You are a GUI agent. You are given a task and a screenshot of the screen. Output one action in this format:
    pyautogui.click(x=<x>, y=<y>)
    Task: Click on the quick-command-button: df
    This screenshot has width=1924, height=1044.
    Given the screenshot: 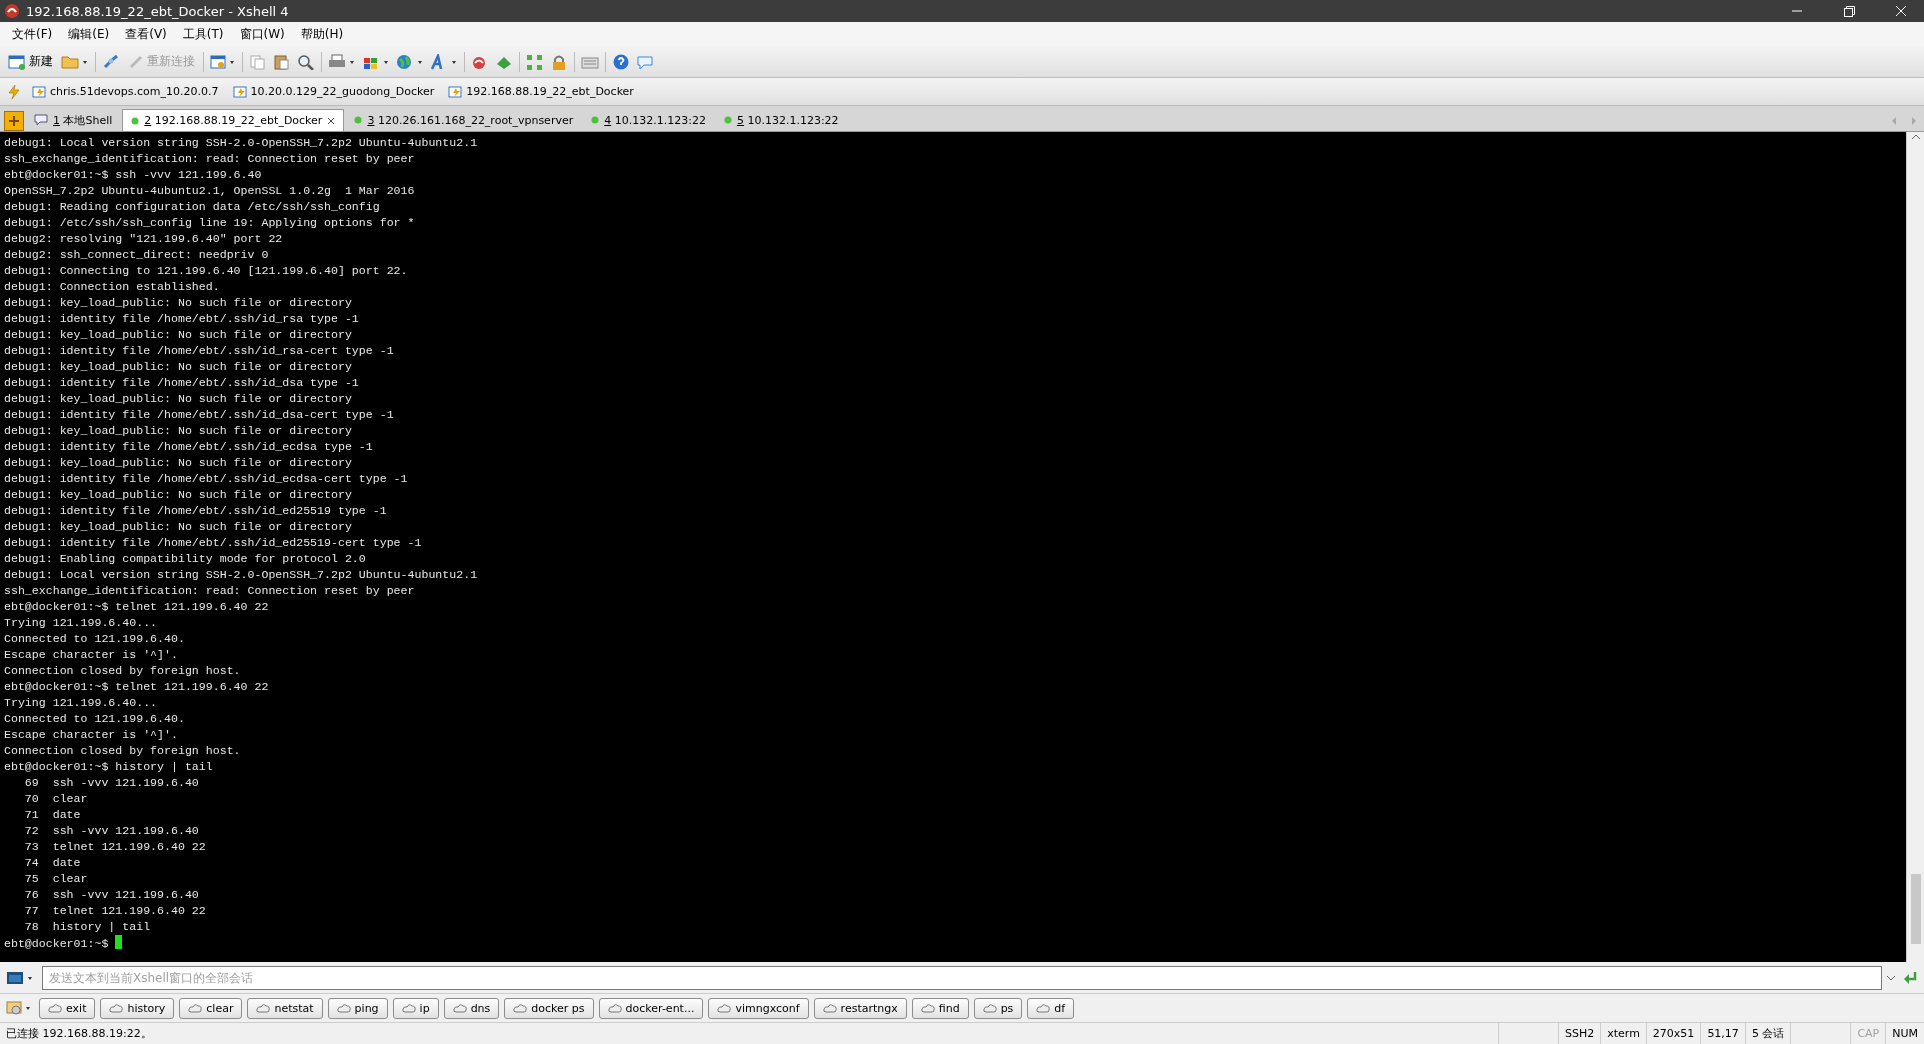 What is the action you would take?
    pyautogui.click(x=1051, y=1008)
    